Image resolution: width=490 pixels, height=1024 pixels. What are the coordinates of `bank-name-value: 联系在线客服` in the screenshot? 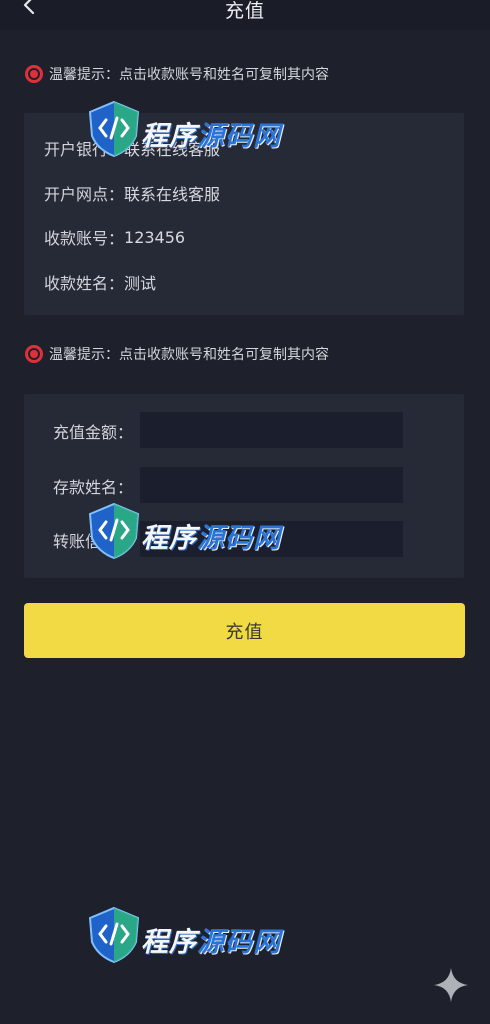 It's located at (172, 149).